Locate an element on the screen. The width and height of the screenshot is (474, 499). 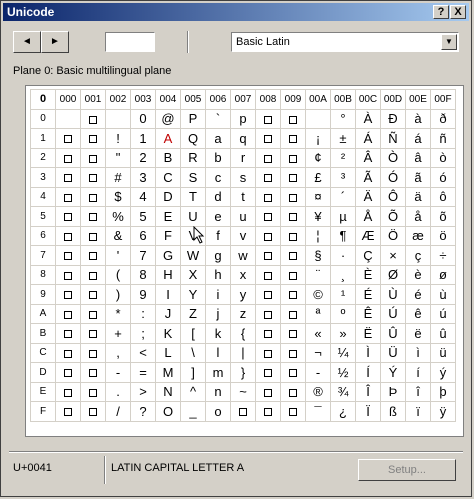
char-cell: ì is located at coordinates (418, 352).